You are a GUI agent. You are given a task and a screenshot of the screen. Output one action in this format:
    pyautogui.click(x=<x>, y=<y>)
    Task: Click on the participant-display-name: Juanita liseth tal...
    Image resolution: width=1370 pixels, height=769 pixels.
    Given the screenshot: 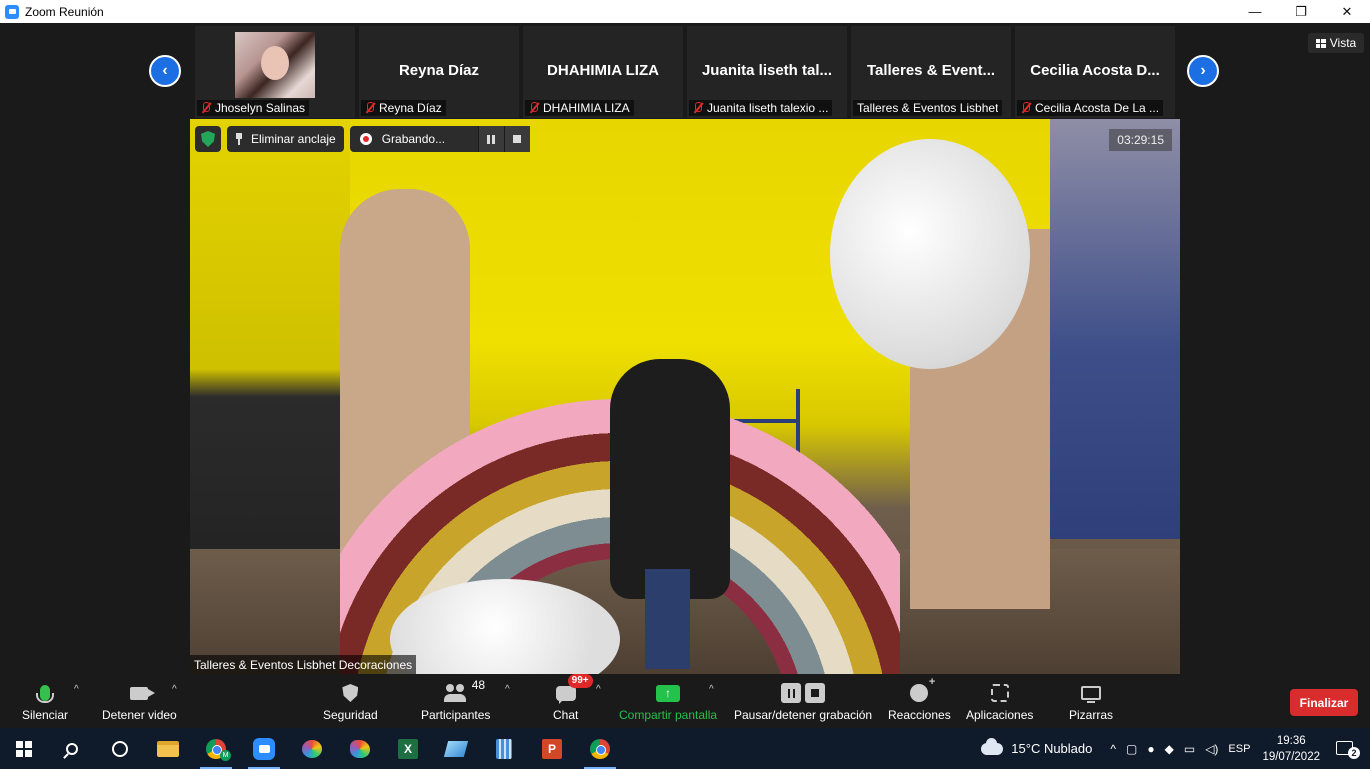 What is the action you would take?
    pyautogui.click(x=767, y=70)
    